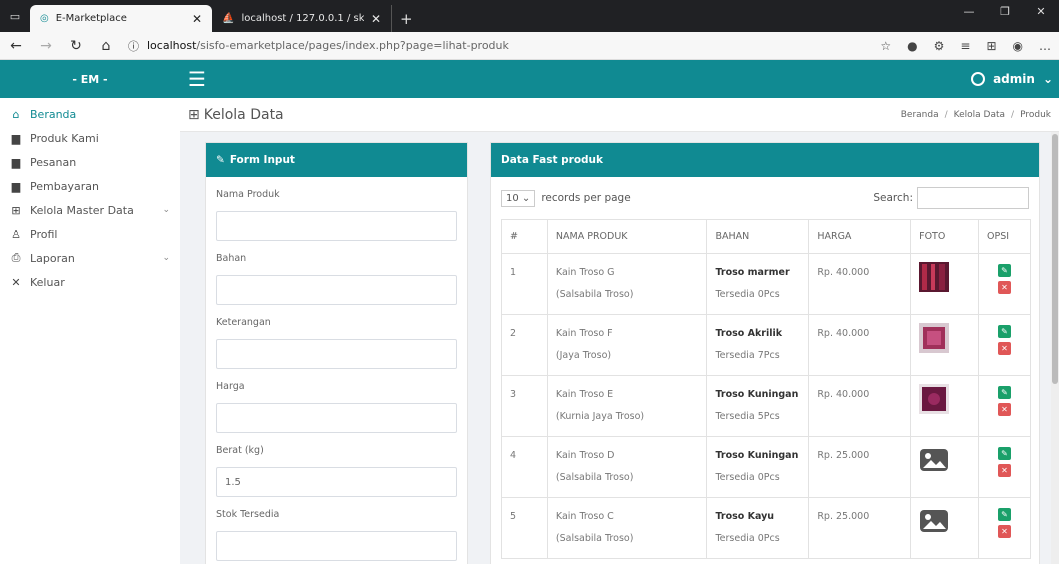  Describe the element at coordinates (230, 386) in the screenshot. I see `field-label-harga: Harga` at that location.